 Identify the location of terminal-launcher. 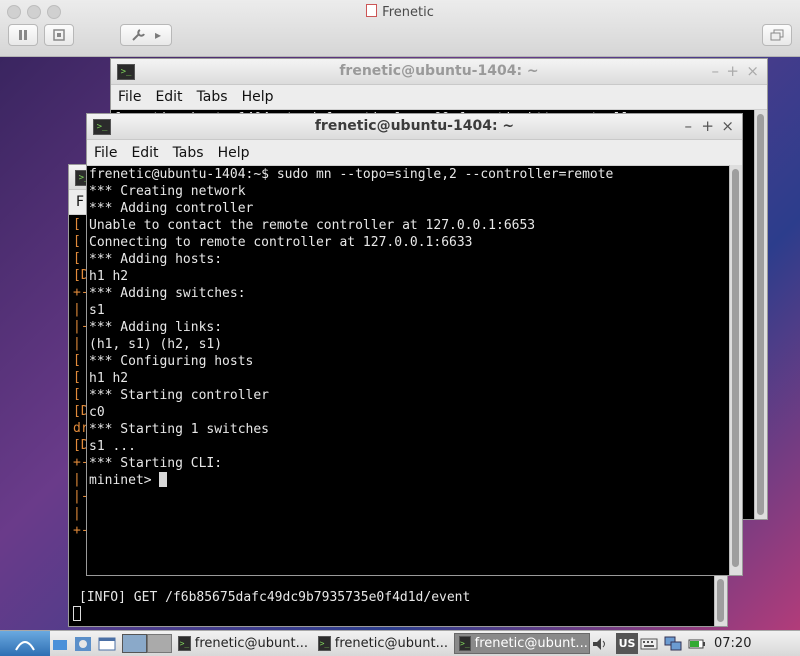
(109, 643).